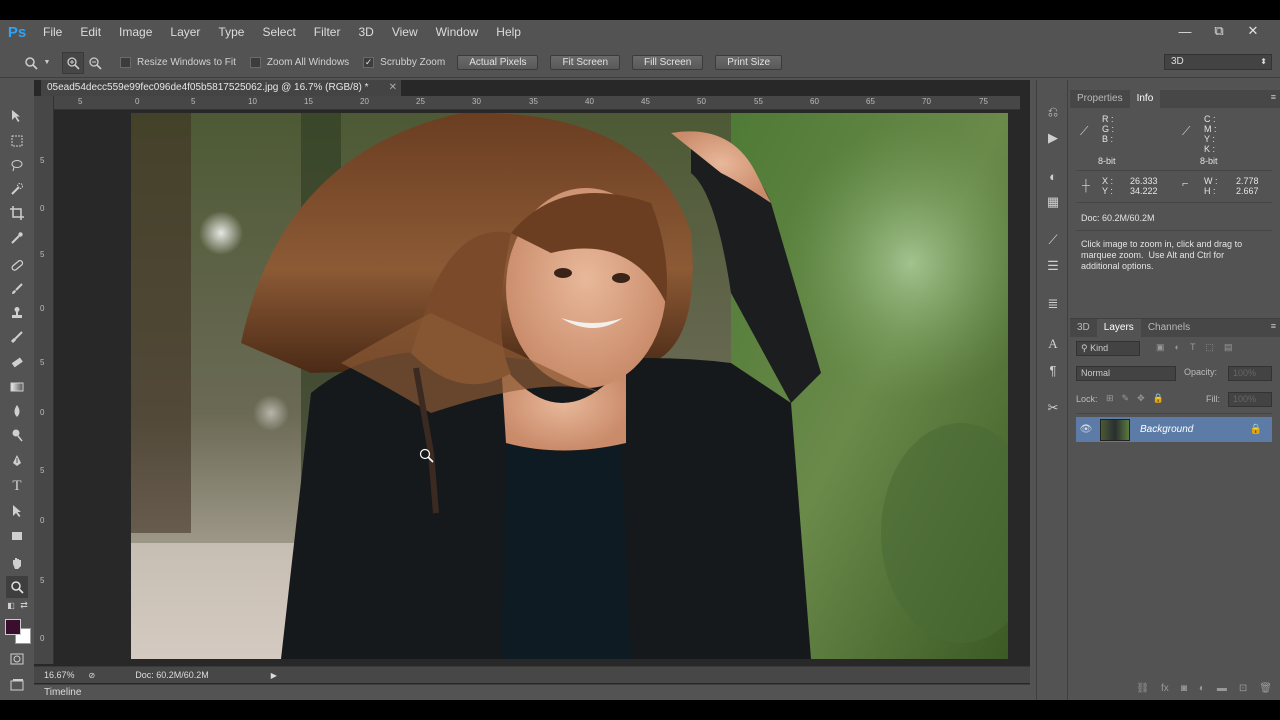  Describe the element at coordinates (1145, 99) in the screenshot. I see `tab-info: Info` at that location.